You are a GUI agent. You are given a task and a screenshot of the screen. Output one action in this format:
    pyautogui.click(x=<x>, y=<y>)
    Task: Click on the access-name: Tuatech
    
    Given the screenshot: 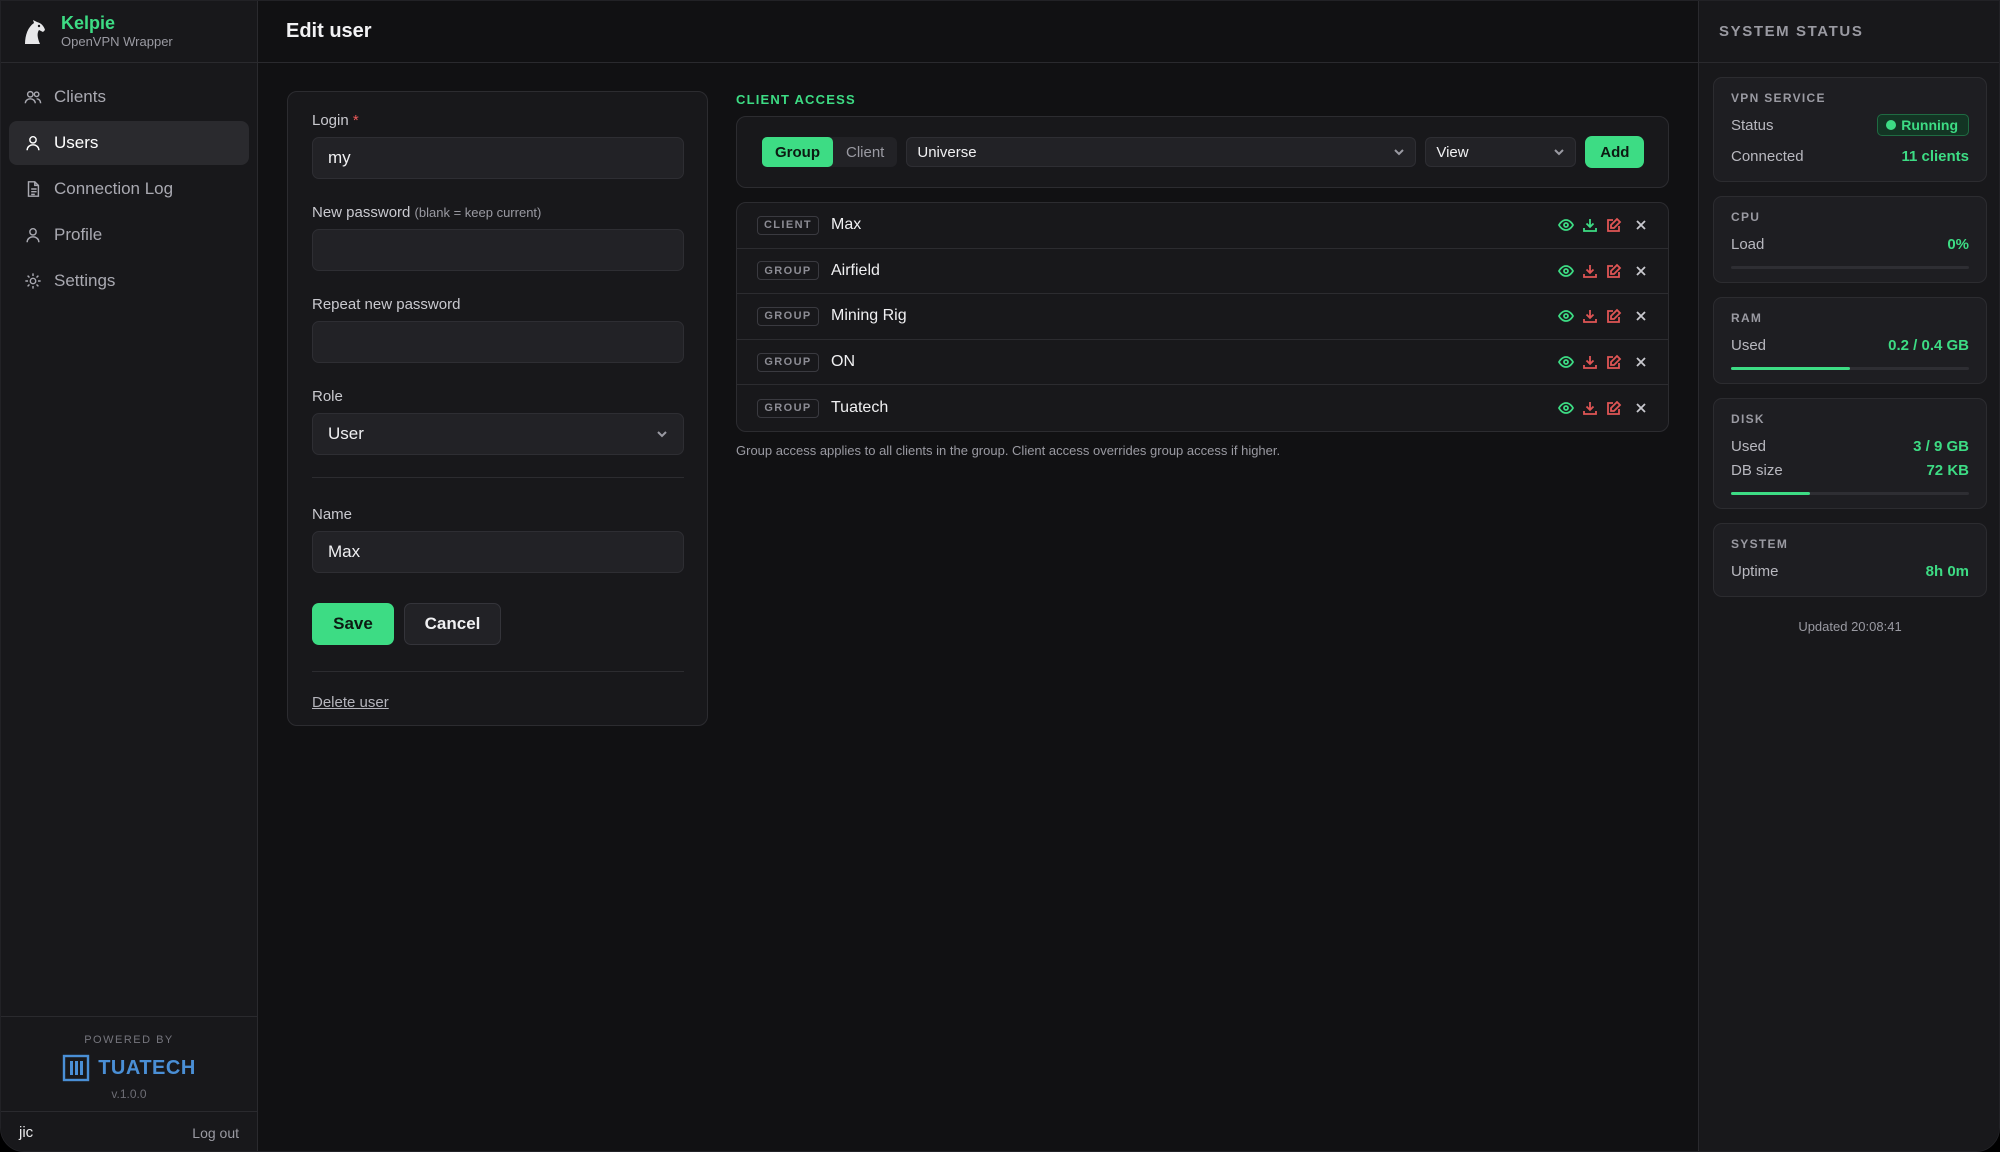 What is the action you would take?
    pyautogui.click(x=860, y=408)
    